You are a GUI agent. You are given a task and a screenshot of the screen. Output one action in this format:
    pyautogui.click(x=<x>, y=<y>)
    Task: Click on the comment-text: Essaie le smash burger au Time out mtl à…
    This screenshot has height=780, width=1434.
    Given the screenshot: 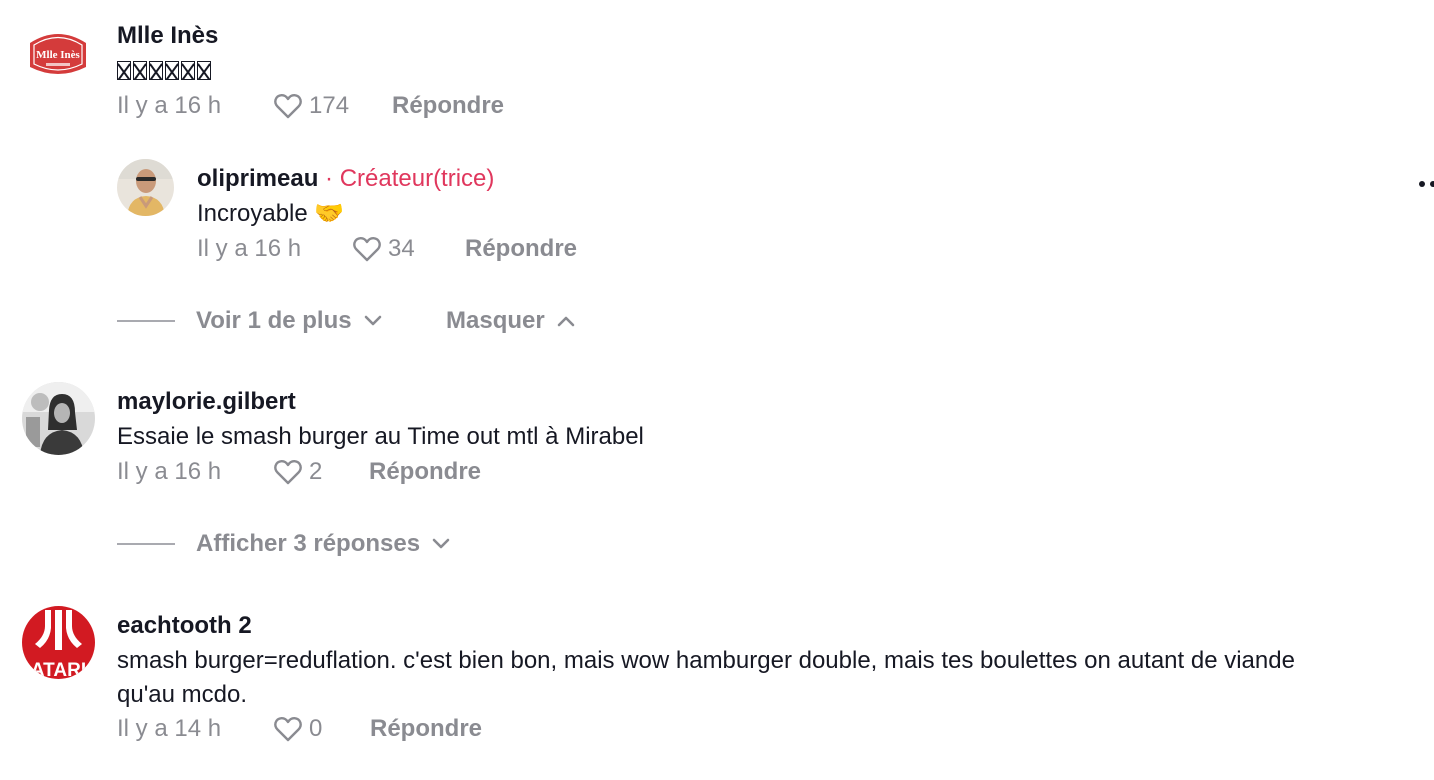 What is the action you would take?
    pyautogui.click(x=380, y=436)
    